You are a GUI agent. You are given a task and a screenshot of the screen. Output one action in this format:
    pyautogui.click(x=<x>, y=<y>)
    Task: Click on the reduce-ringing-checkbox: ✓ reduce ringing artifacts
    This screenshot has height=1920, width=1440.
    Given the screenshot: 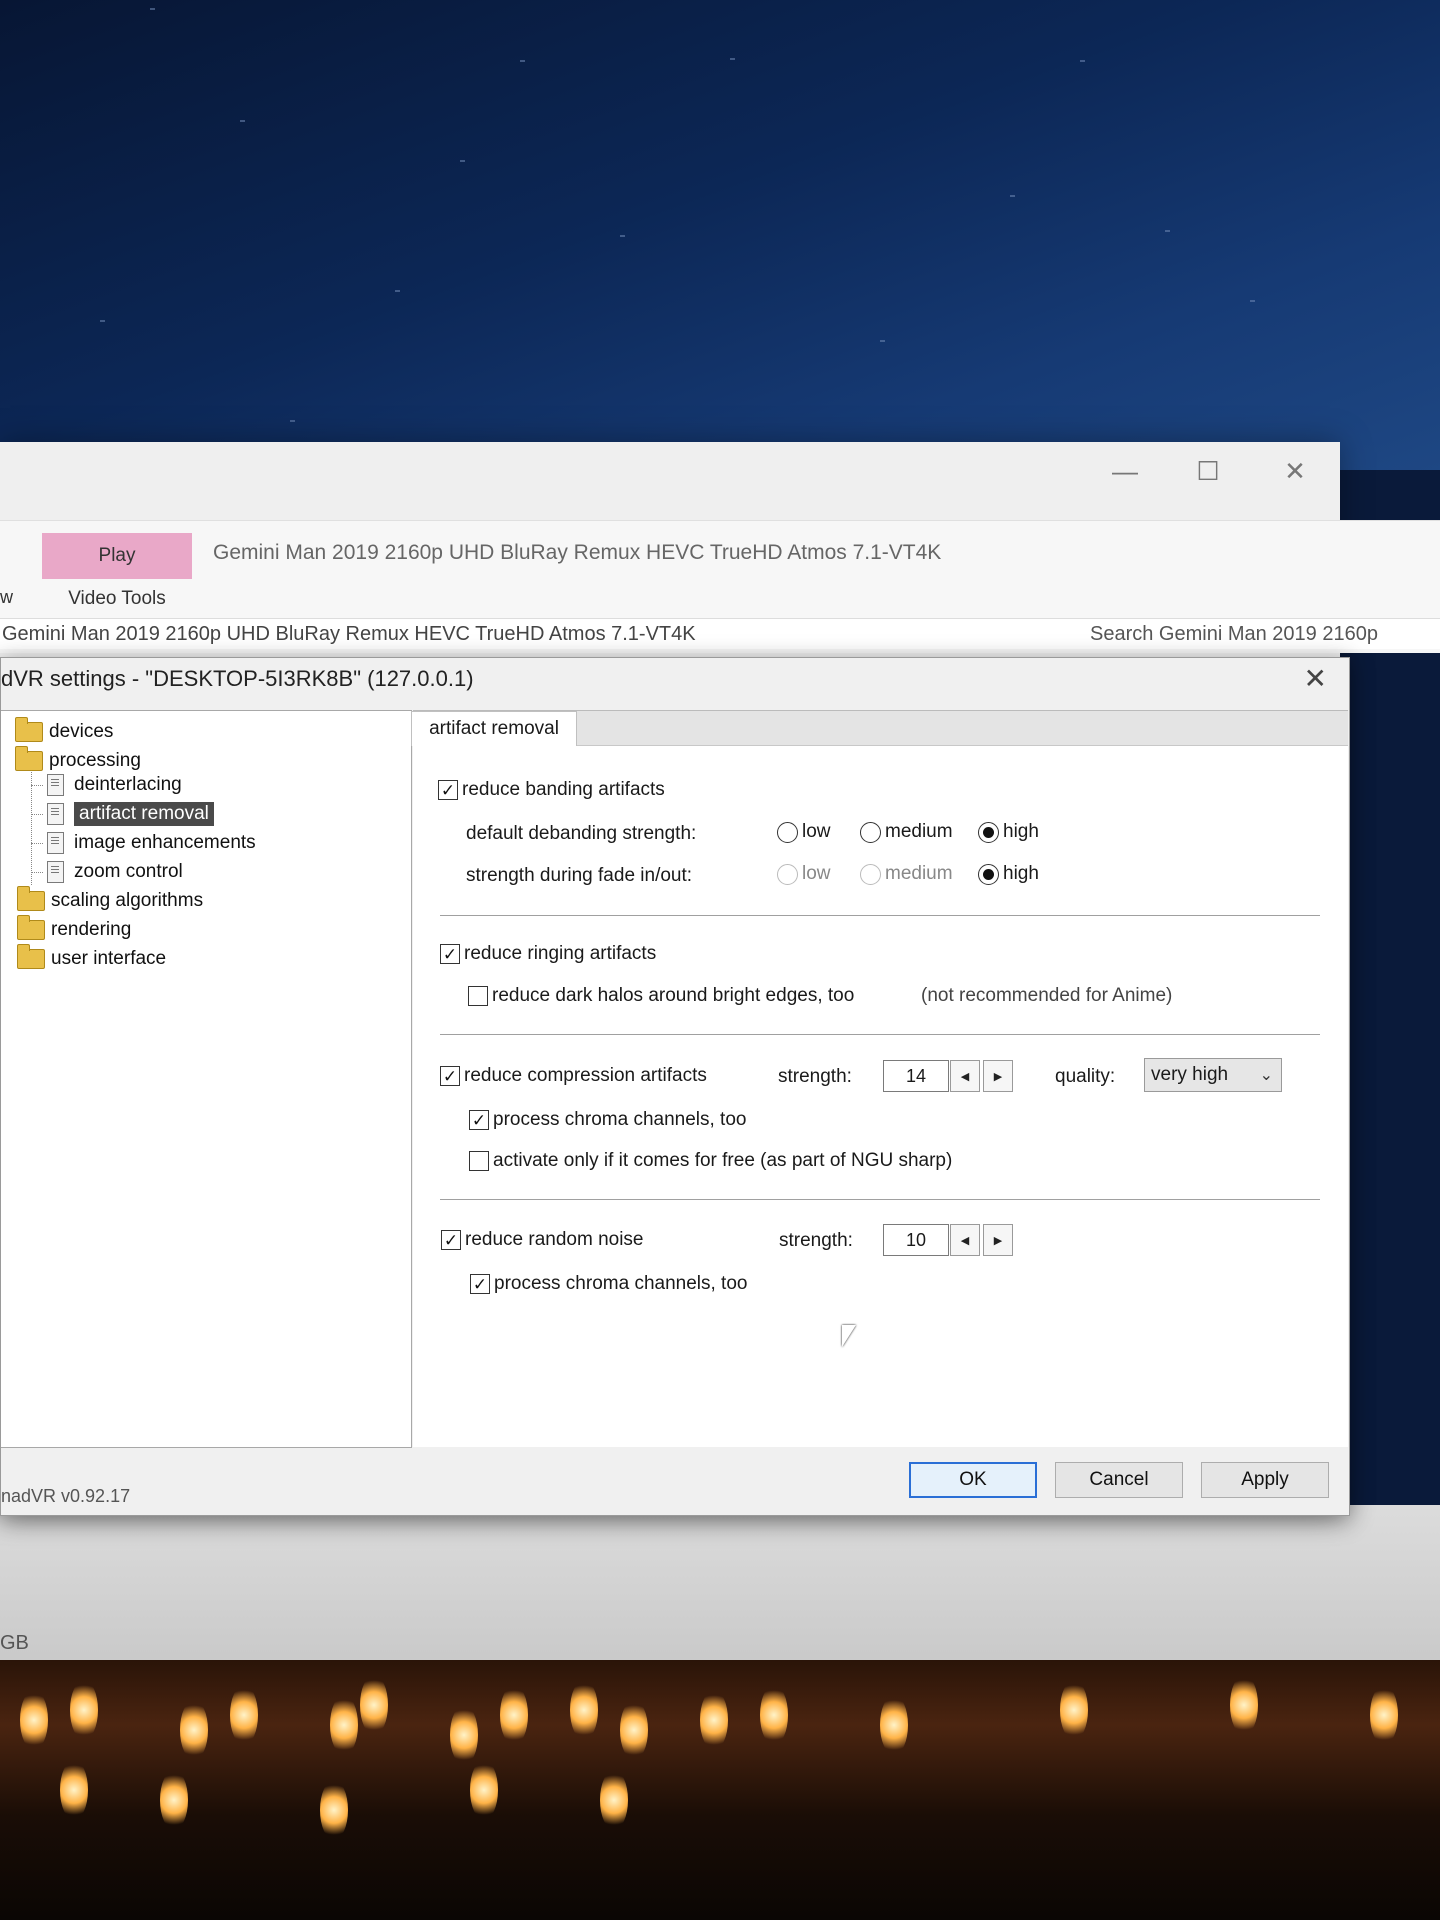 What is the action you would take?
    pyautogui.click(x=548, y=954)
    